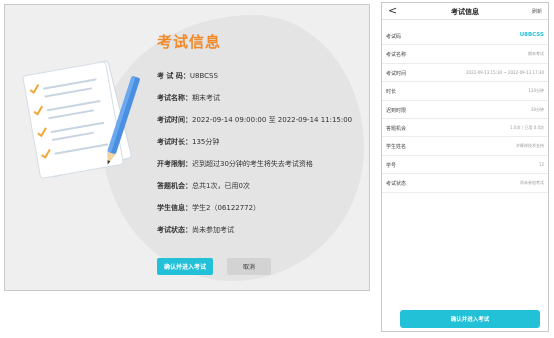  I want to click on list-item-value: 2022-09-13 15:30 ~ 2022-09-13 17:30, so click(505, 72).